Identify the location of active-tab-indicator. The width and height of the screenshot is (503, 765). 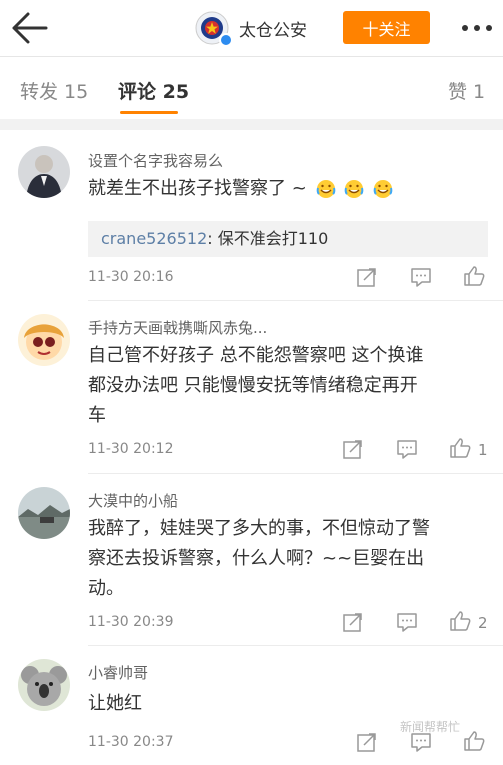
(149, 112).